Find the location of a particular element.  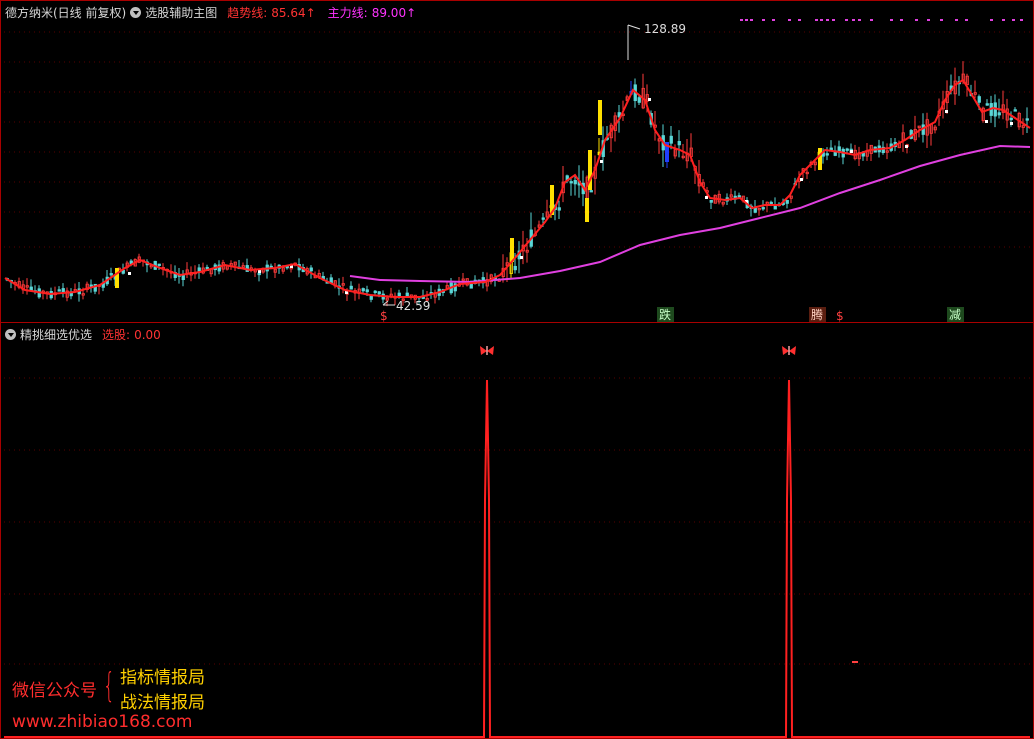

svg-text: 减 is located at coordinates (955, 315).